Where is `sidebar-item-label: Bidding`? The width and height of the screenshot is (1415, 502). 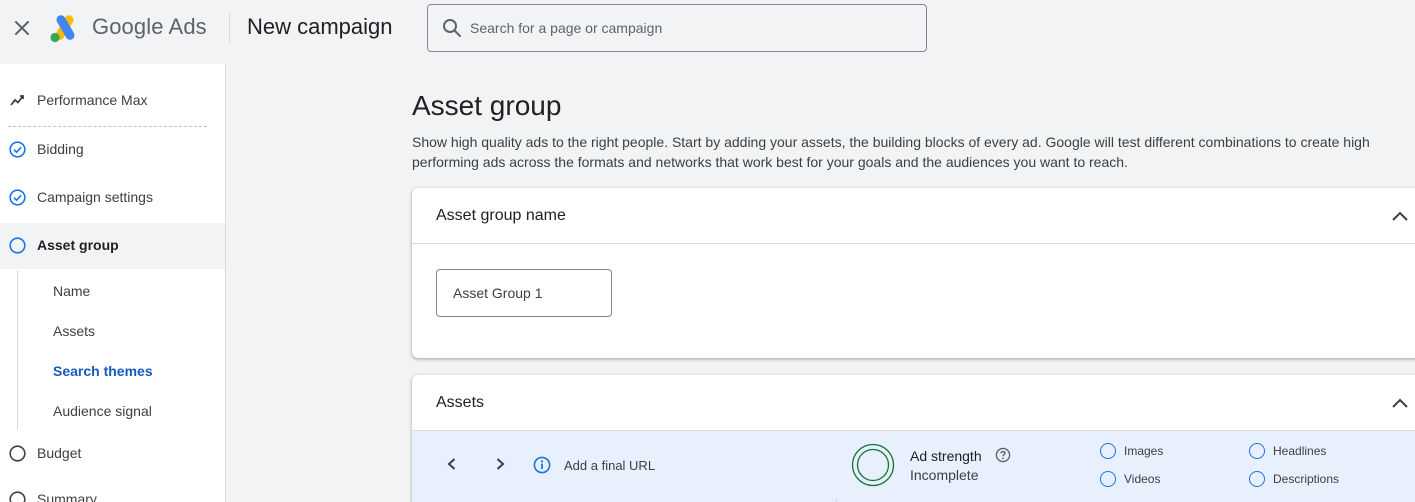
sidebar-item-label: Bidding is located at coordinates (60, 149).